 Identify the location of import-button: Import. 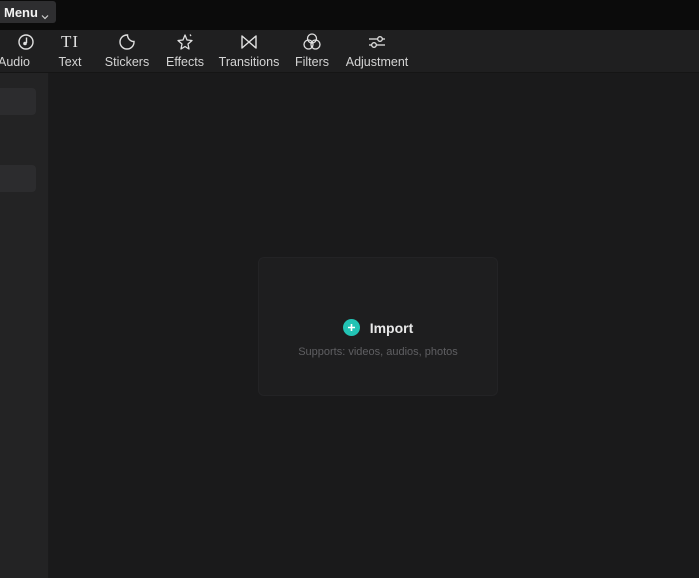
(378, 327).